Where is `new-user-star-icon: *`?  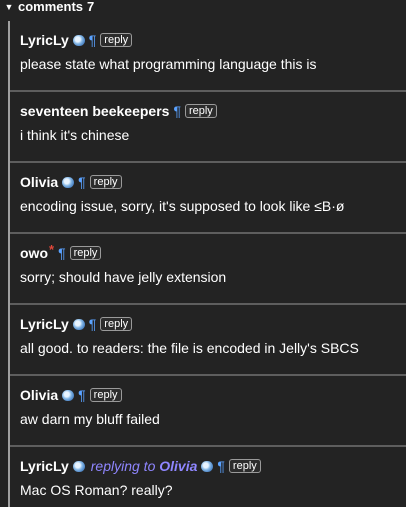 new-user-star-icon: * is located at coordinates (52, 249).